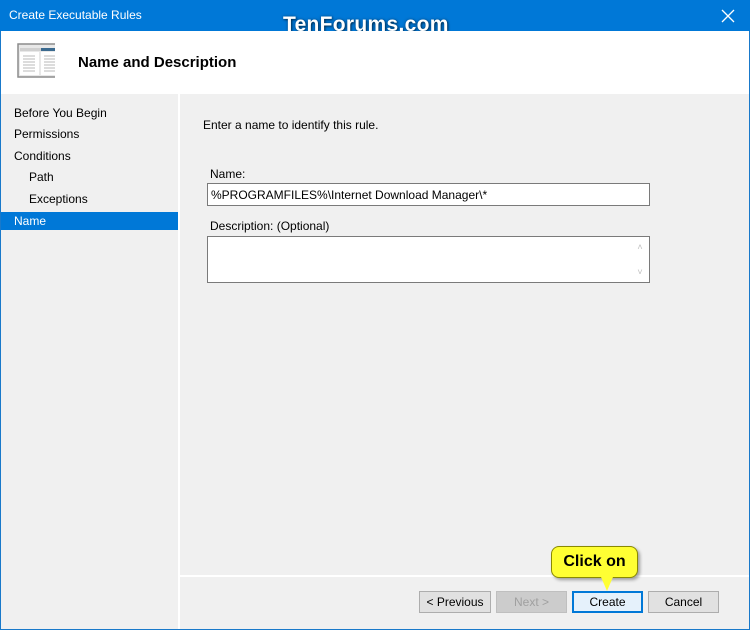 The height and width of the screenshot is (630, 750). What do you see at coordinates (89, 134) in the screenshot?
I see `sidebar-item-permissions: Permissions` at bounding box center [89, 134].